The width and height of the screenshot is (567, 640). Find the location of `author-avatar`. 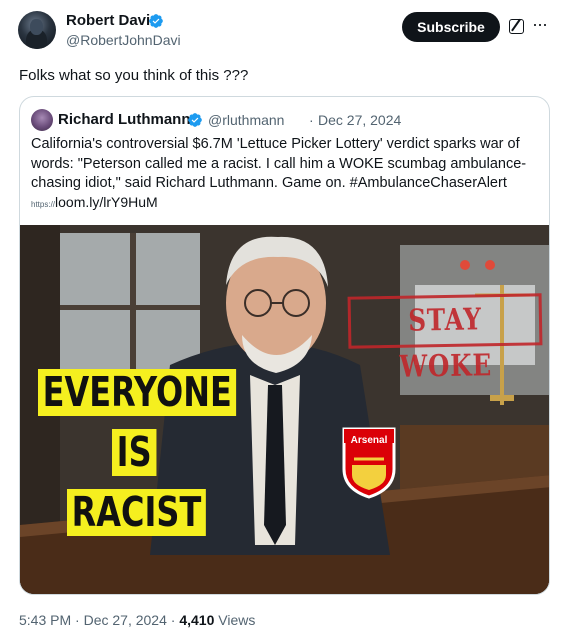

author-avatar is located at coordinates (37, 30).